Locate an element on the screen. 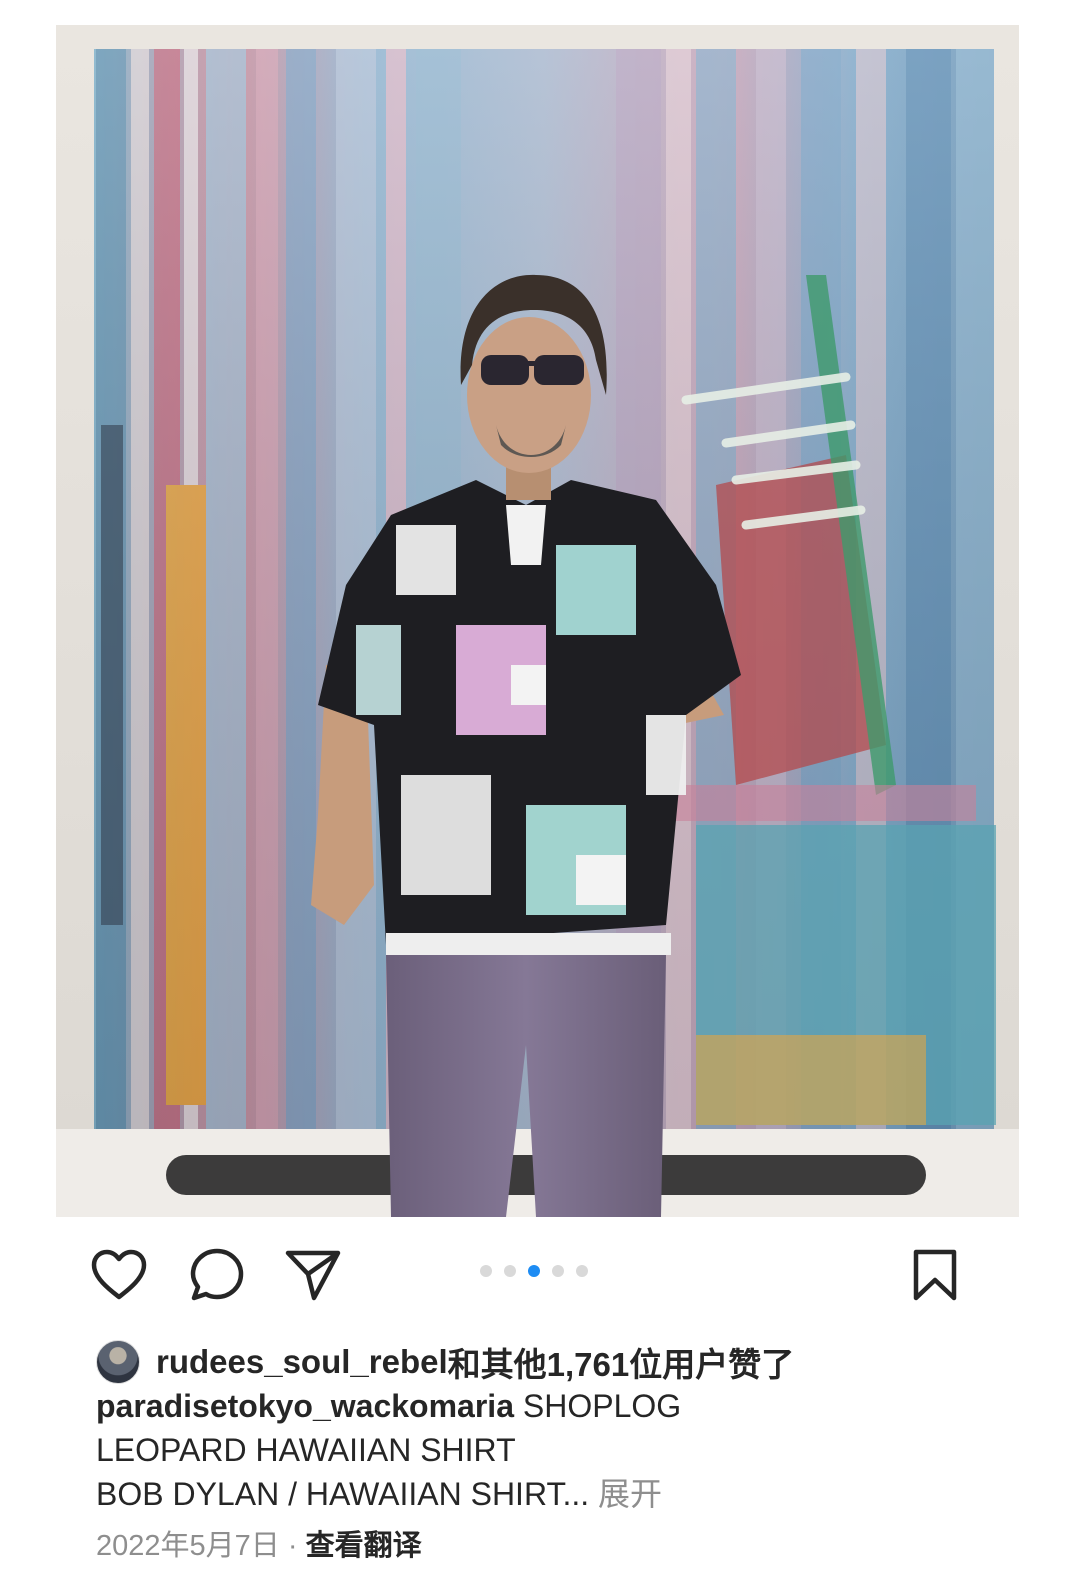 Image resolution: width=1076 pixels, height=1586 pixels. caption-text-line2: LEOPARD HAWAIIAN SHIRT is located at coordinates (306, 1450).